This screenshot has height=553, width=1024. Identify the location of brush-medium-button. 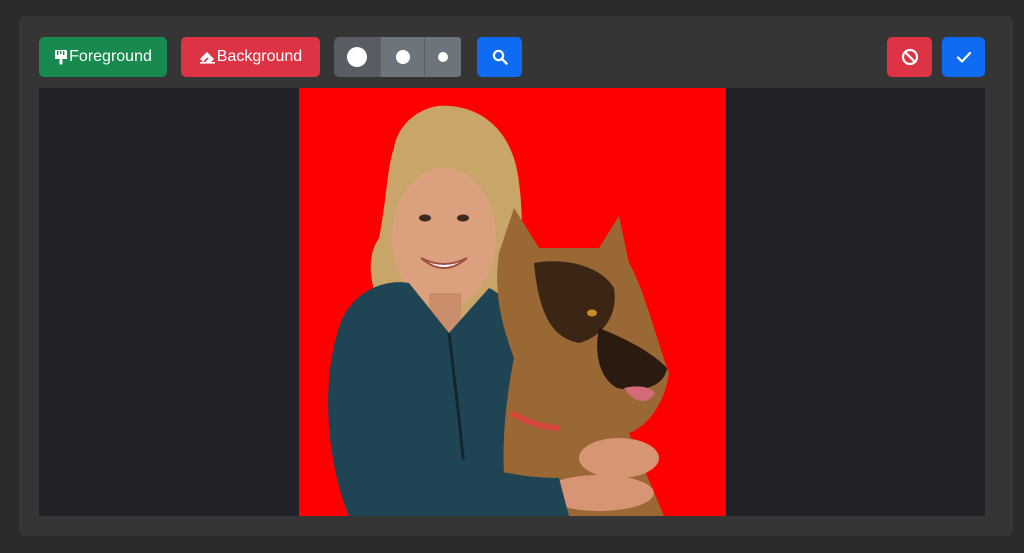
(403, 57).